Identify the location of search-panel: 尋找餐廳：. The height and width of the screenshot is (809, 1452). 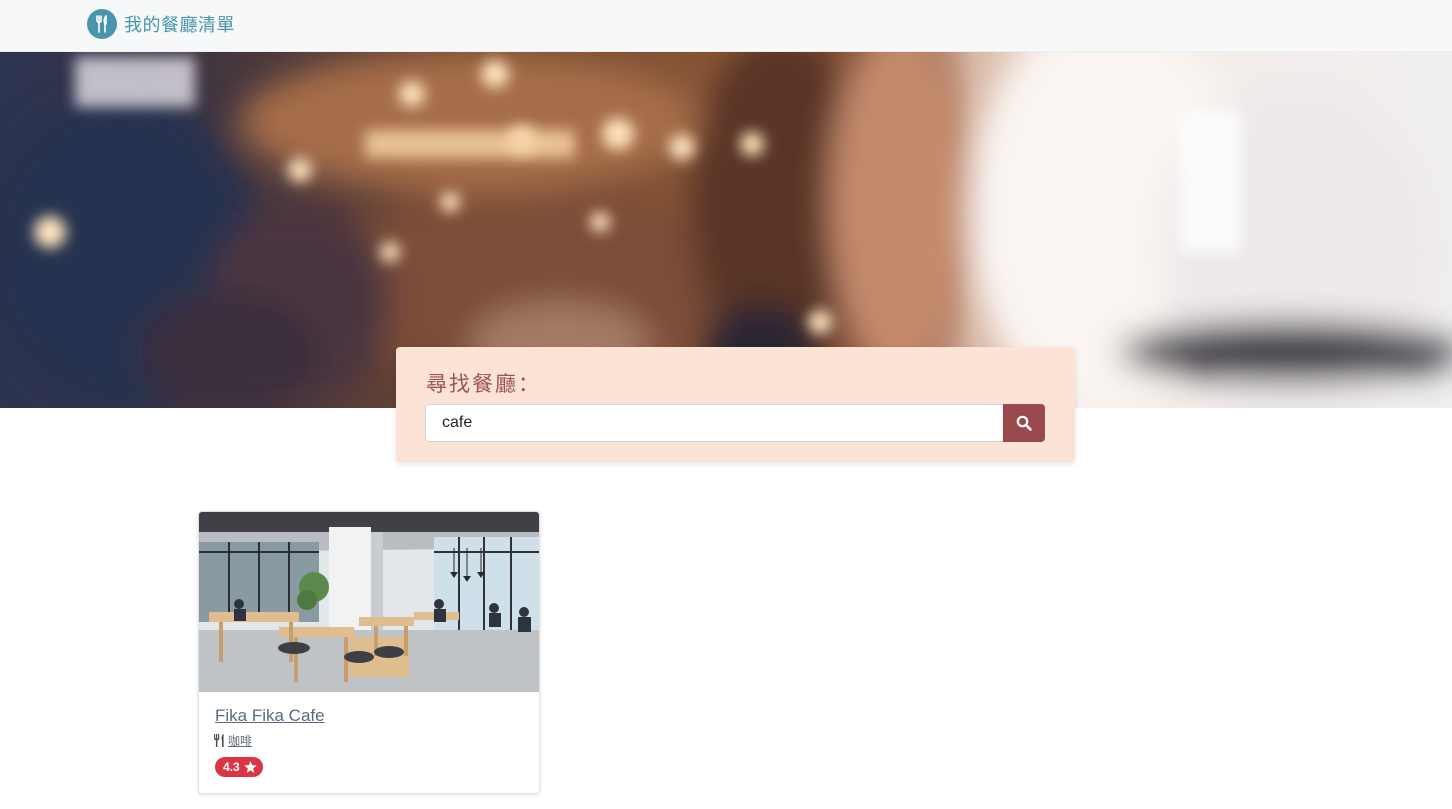
(735, 404).